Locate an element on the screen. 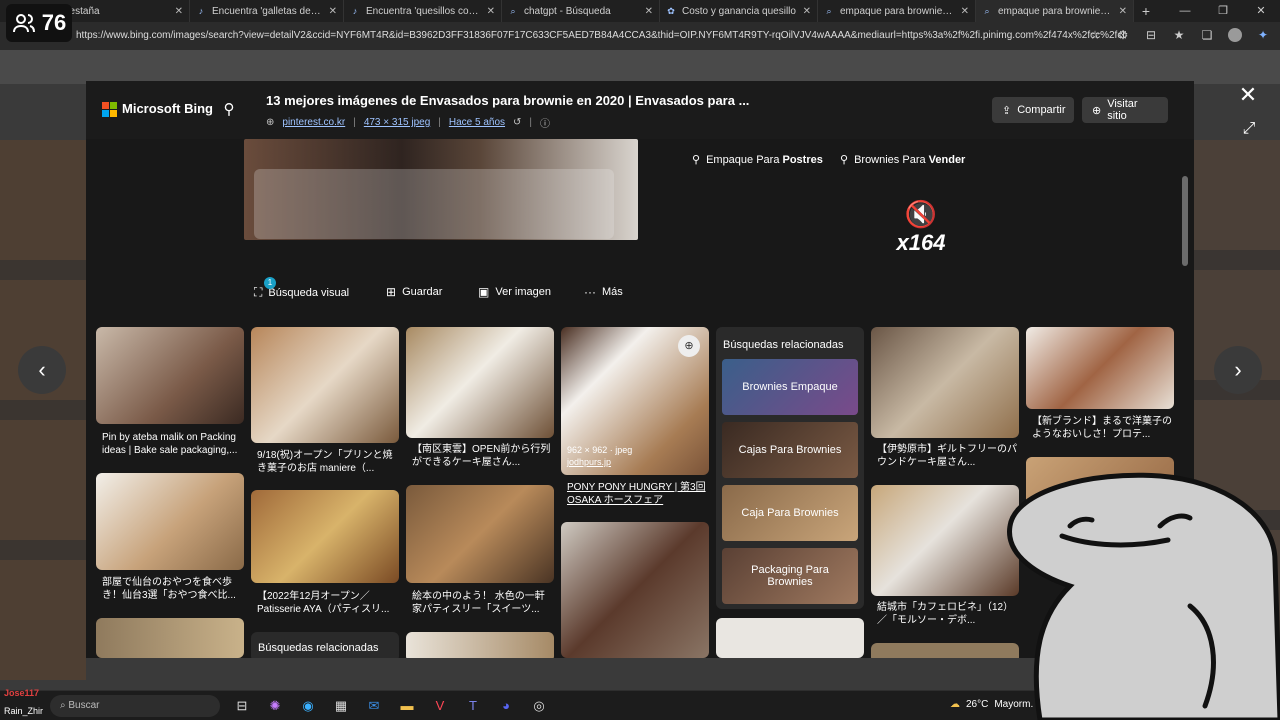 This screenshot has width=1280, height=720. close-modal-button: ✕ is located at coordinates (1248, 95).